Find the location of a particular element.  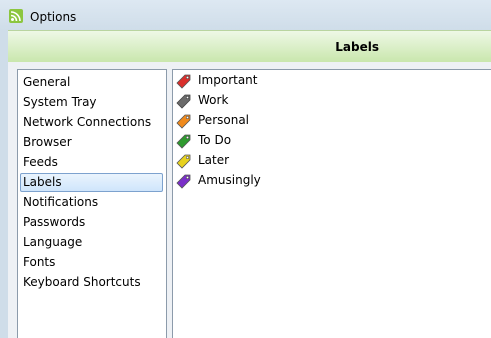

title-bar: Options is located at coordinates (245, 15).